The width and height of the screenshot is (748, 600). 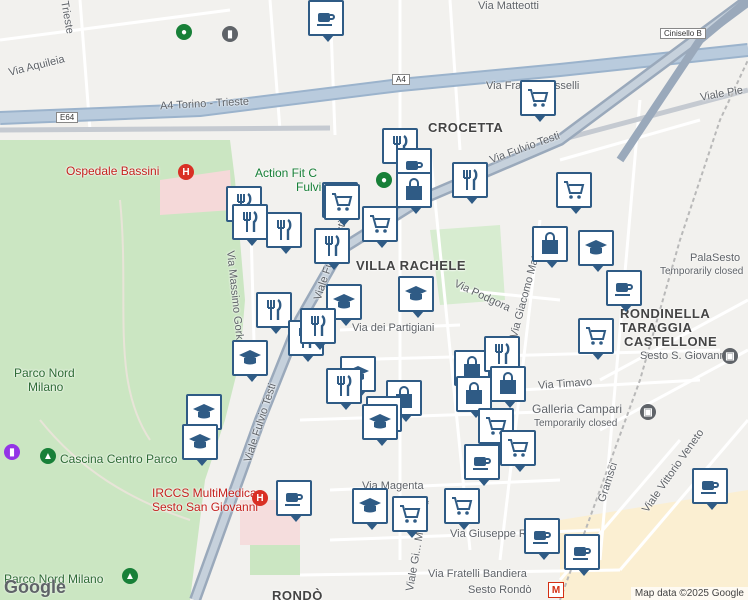 What do you see at coordinates (205, 507) in the screenshot?
I see `poi-label-irccs-2: Sesto San Giovanni` at bounding box center [205, 507].